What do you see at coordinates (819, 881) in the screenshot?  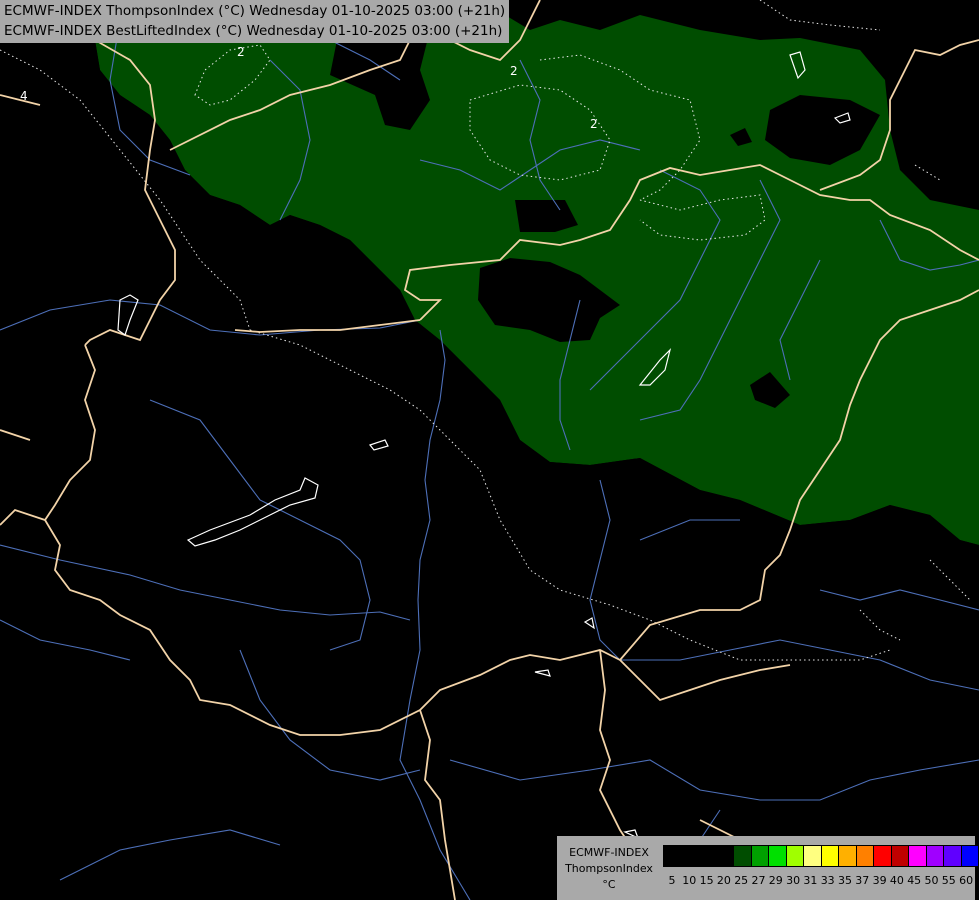 I see `legend-ticks: 5 10 15 20 25 27 29 30 31 33 35 37 39 40 45 50 55 60` at bounding box center [819, 881].